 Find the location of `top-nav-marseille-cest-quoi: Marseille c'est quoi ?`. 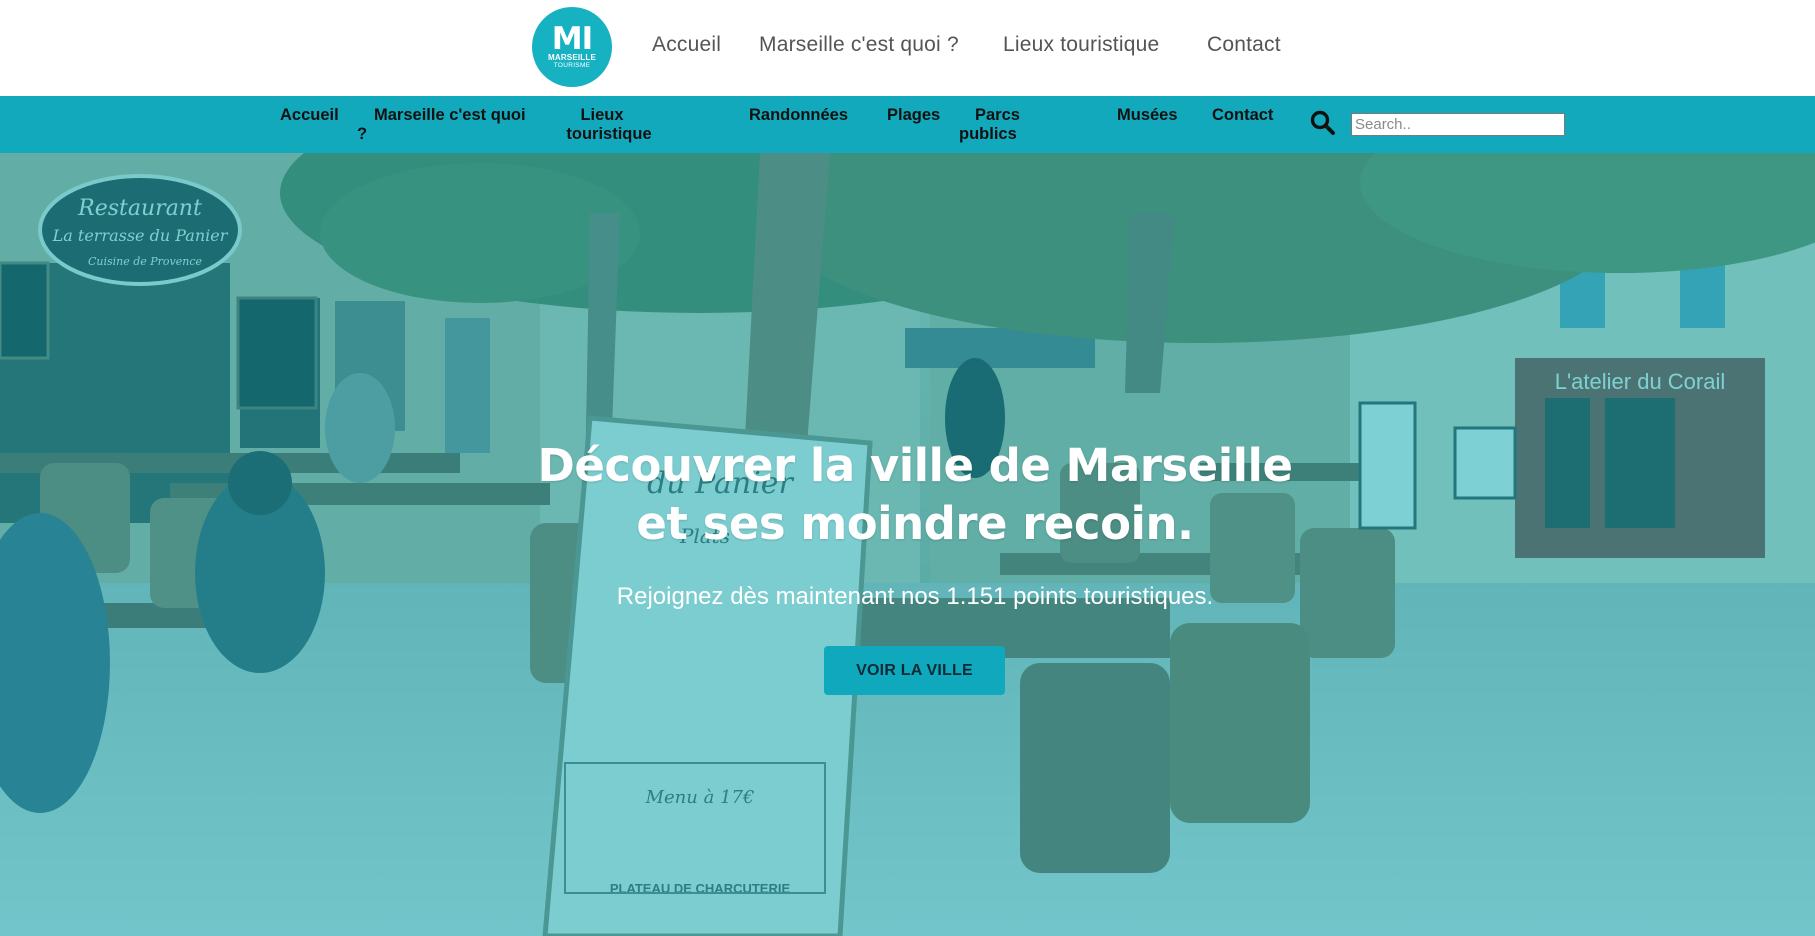

top-nav-marseille-cest-quoi: Marseille c'est quoi ? is located at coordinates (859, 45).